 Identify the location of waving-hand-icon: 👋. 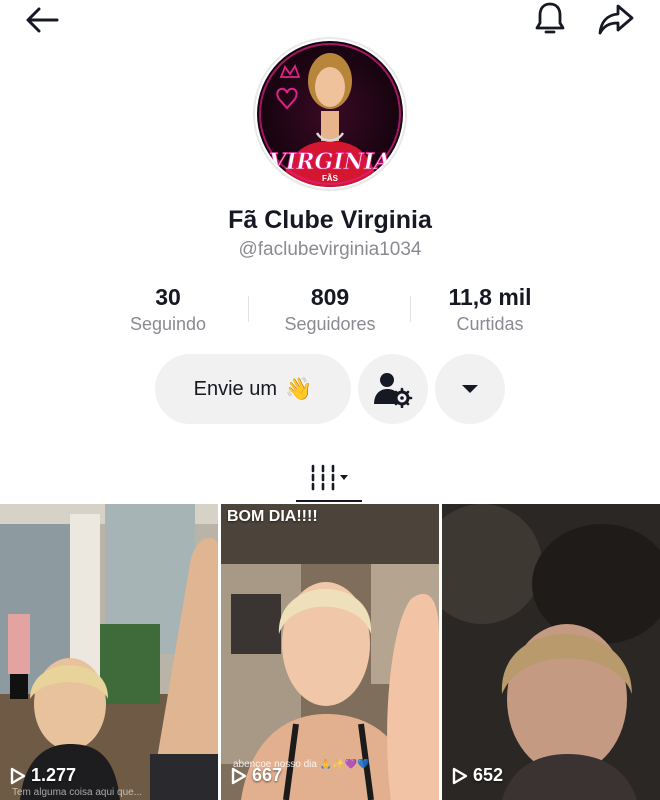
(298, 388).